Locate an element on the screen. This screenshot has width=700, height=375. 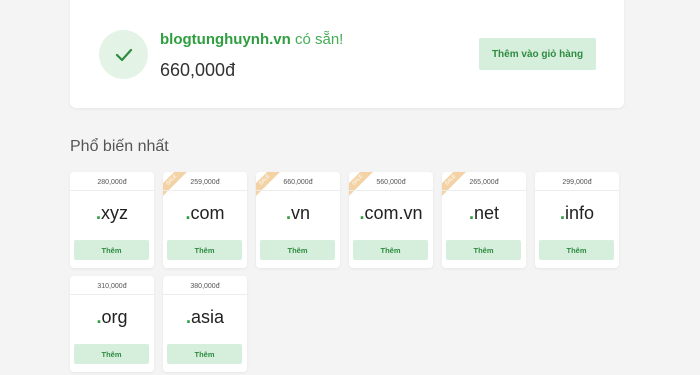
availability-text: blogtunghuynh.vn có sẵn! is located at coordinates (251, 39).